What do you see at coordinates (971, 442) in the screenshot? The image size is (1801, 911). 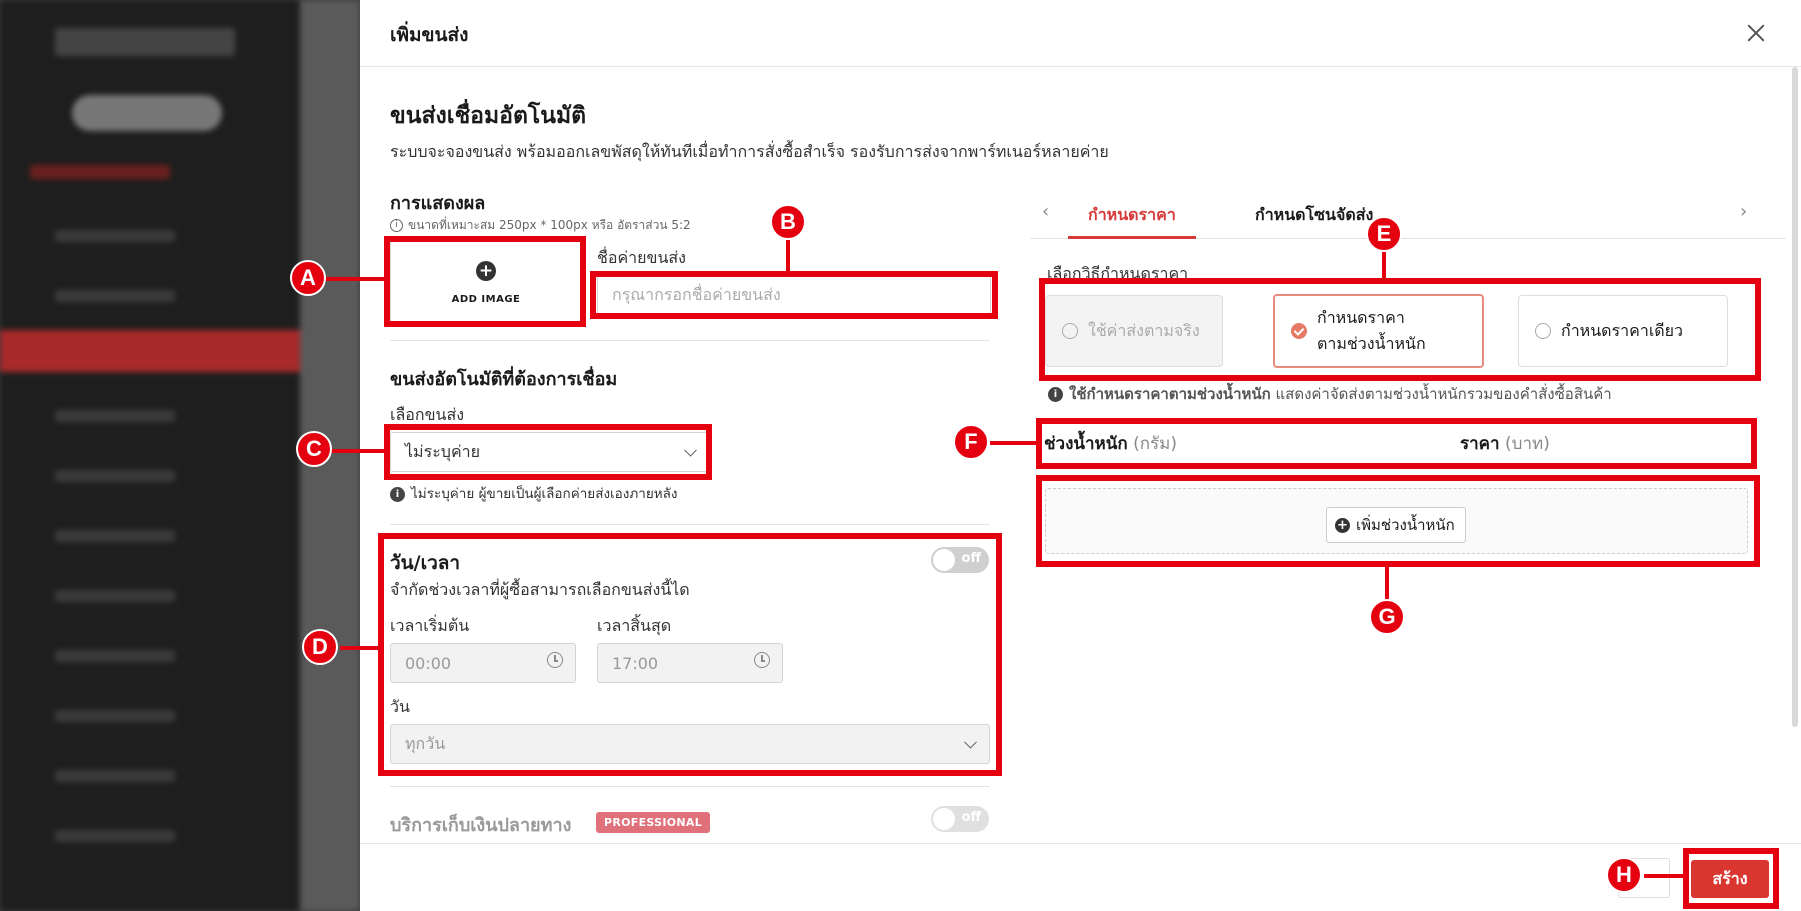 I see `annotation-marker-f: F` at bounding box center [971, 442].